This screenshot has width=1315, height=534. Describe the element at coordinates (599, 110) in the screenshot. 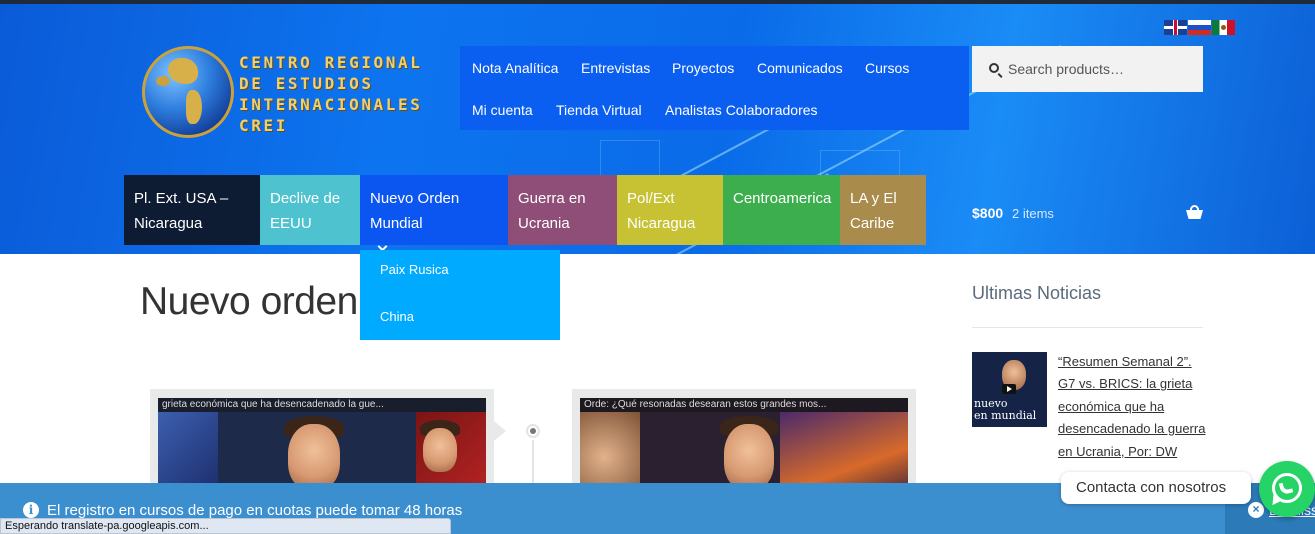

I see `nav-tienda-virtual: Tienda Virtual` at that location.